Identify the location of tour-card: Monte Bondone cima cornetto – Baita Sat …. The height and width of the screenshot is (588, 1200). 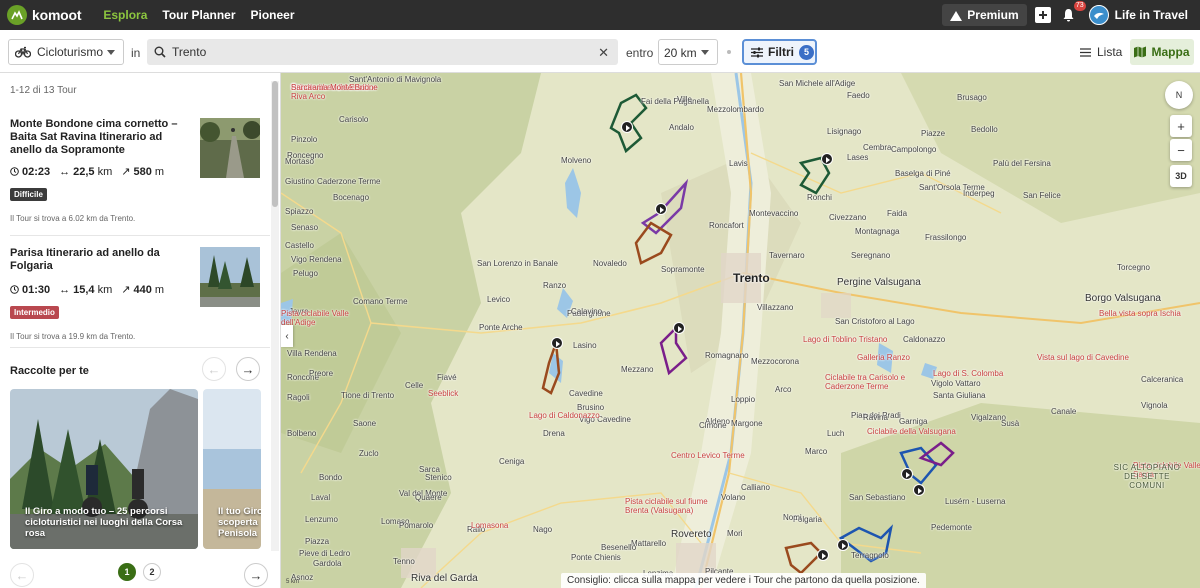
(136, 170).